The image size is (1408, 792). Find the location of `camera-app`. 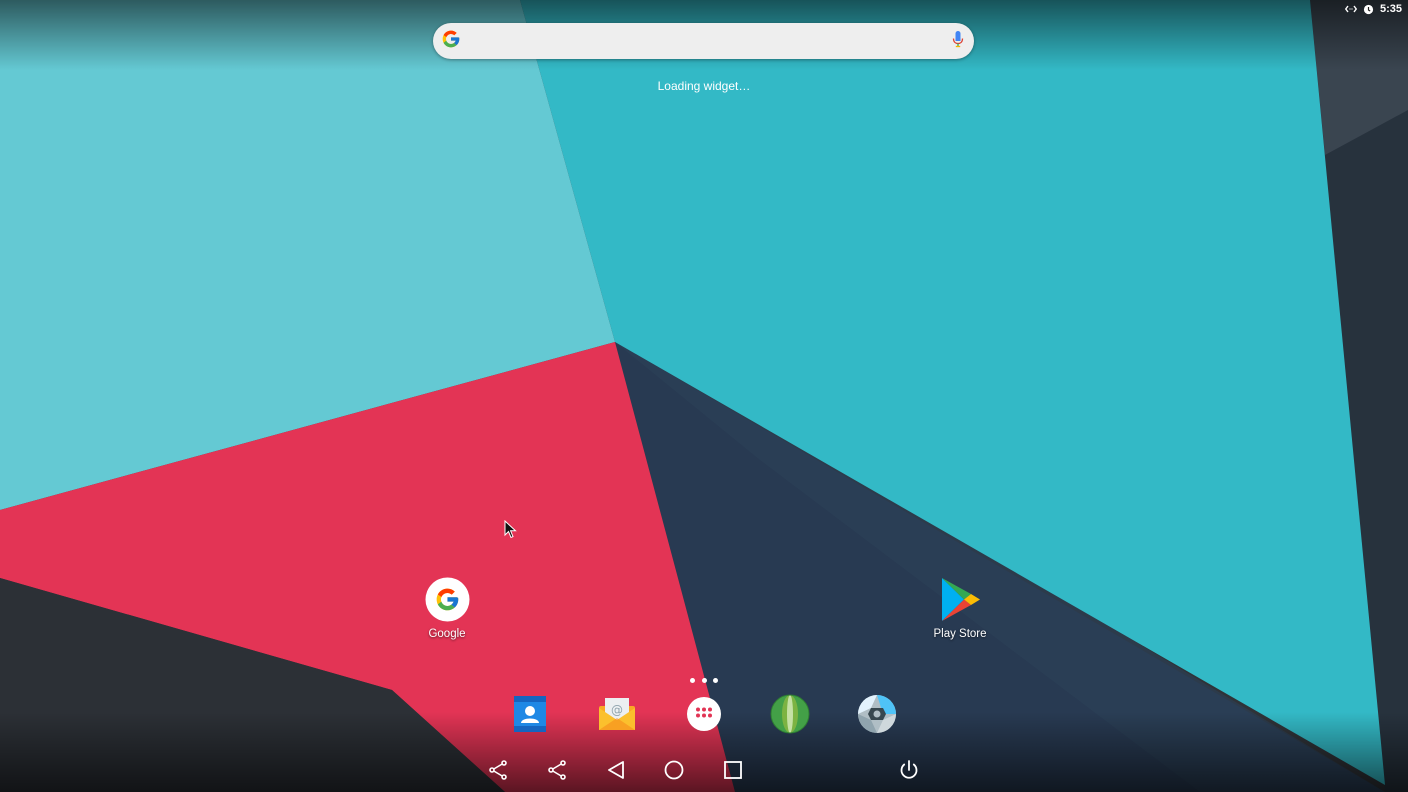

camera-app is located at coordinates (877, 714).